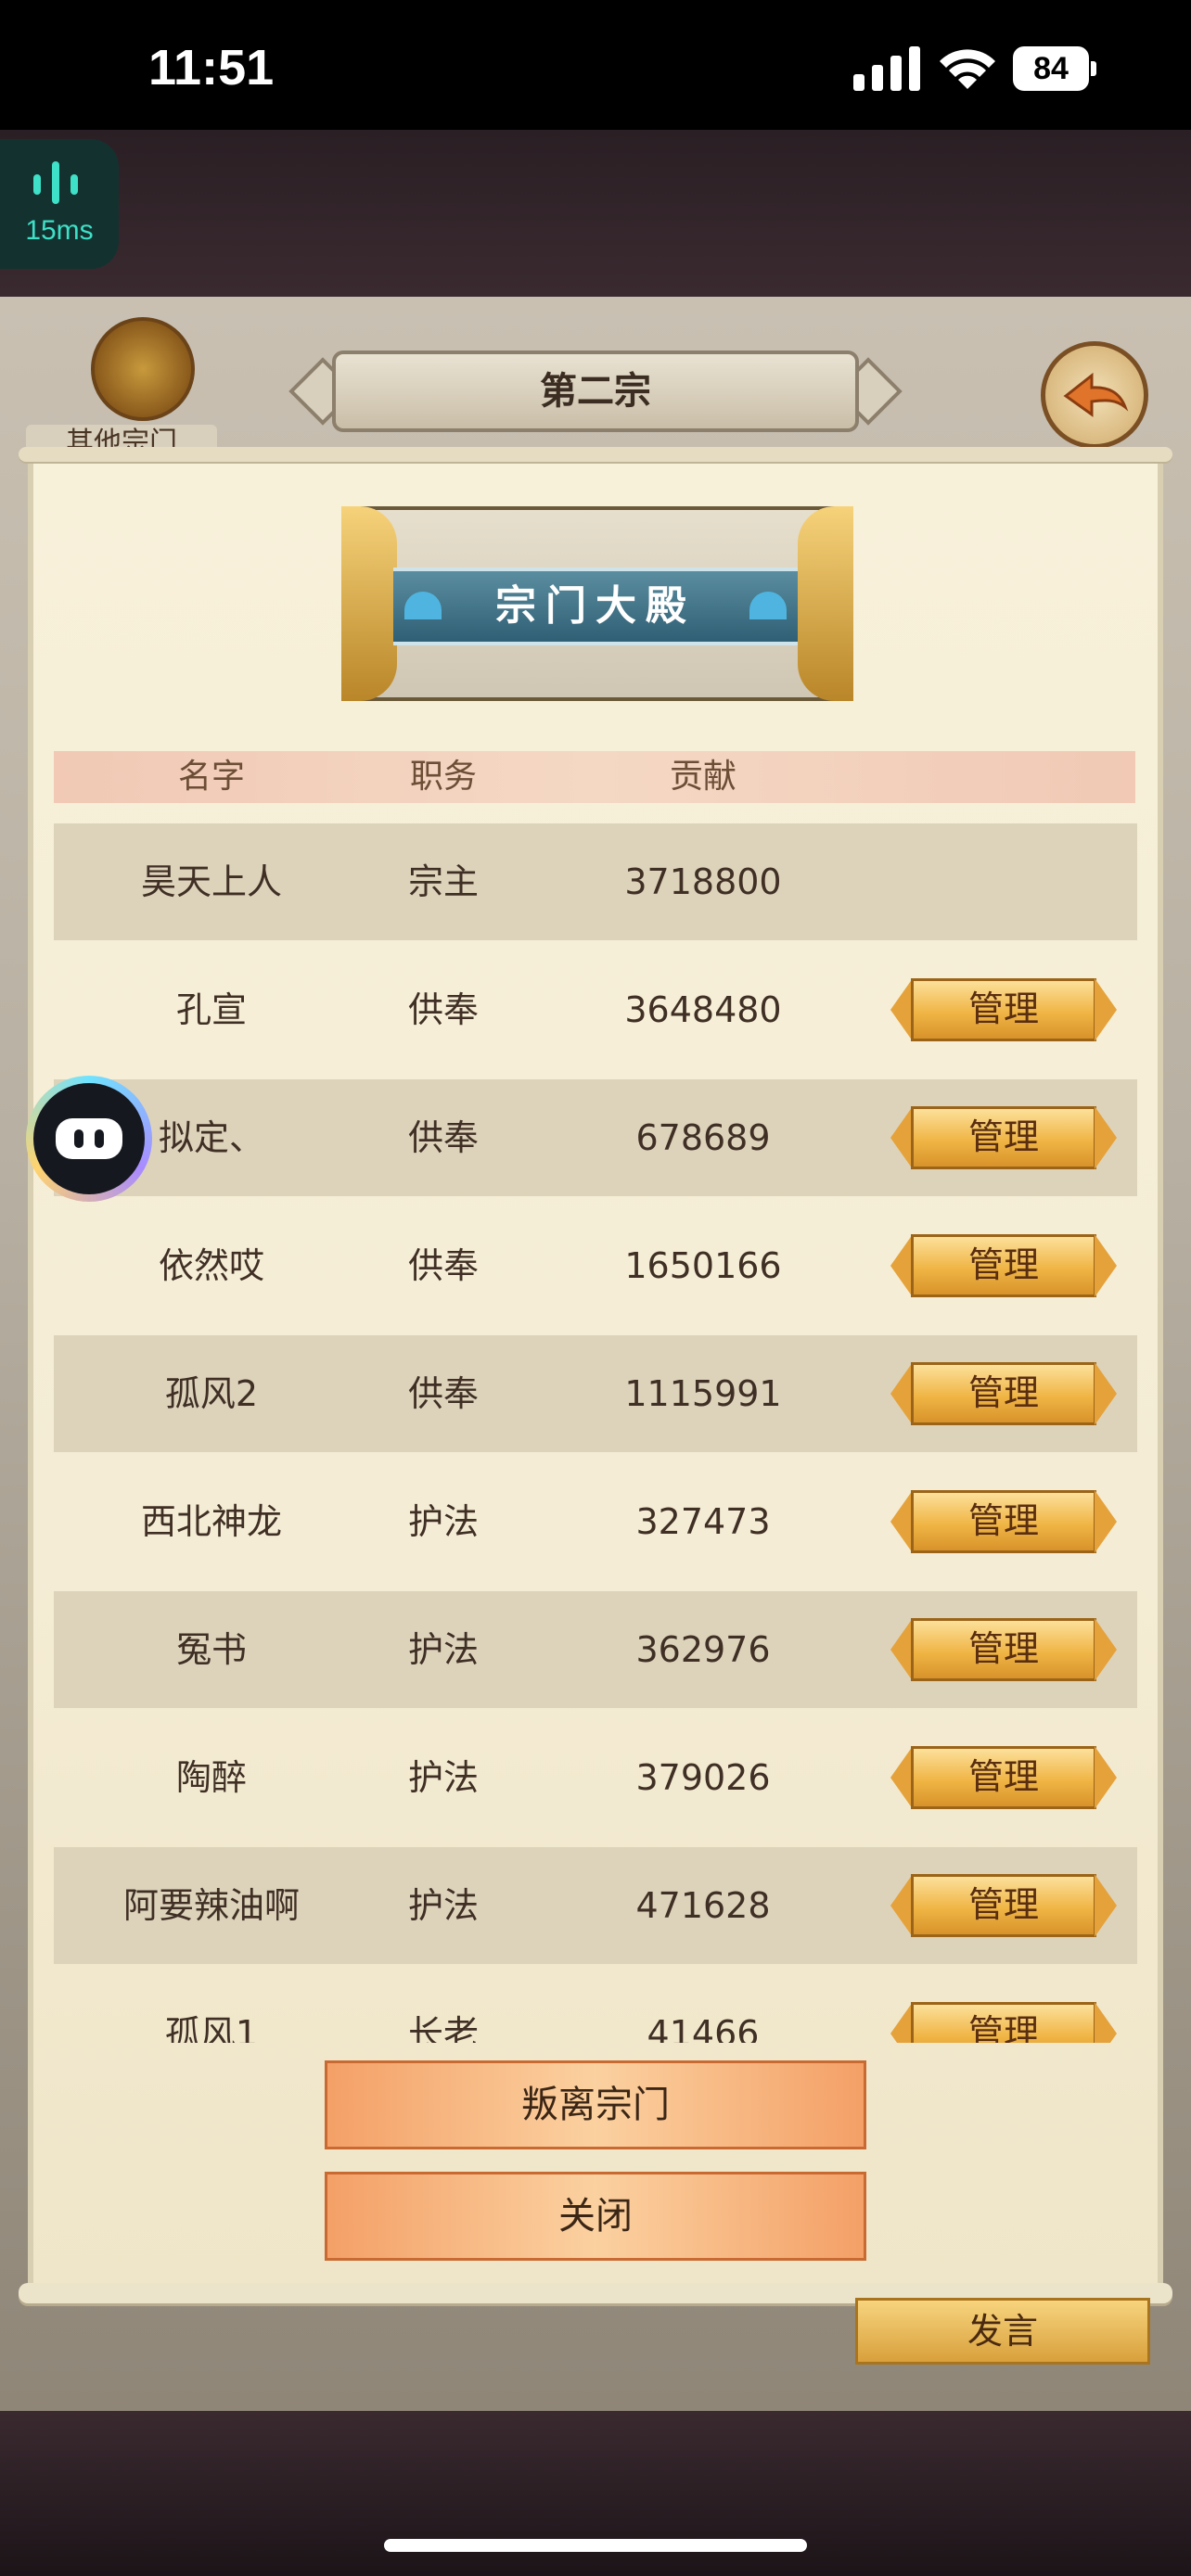 Image resolution: width=1191 pixels, height=2576 pixels. I want to click on member-contribution: 1115991, so click(703, 1393).